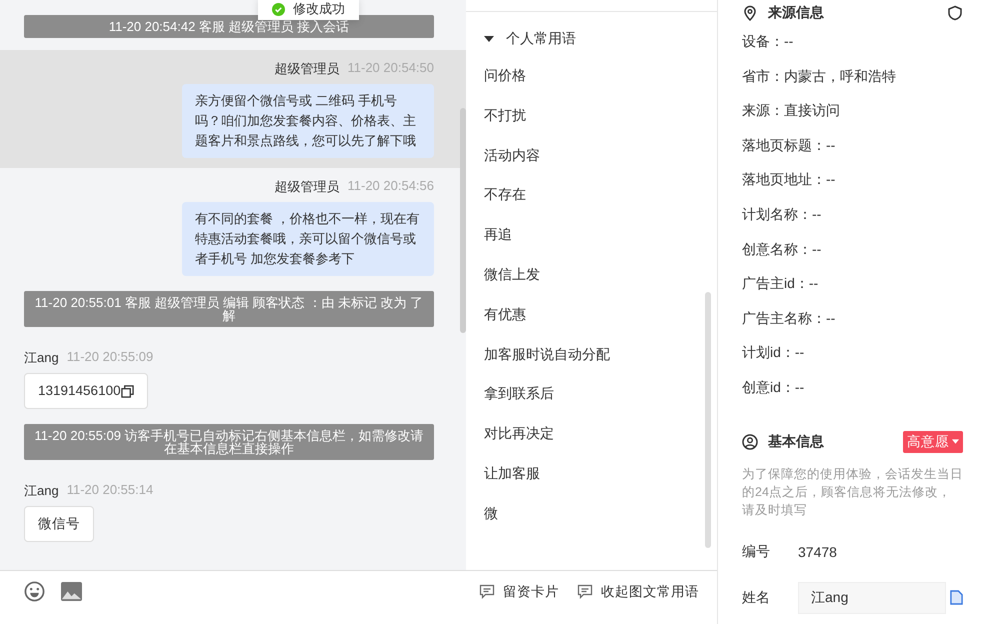 This screenshot has height=624, width=985. What do you see at coordinates (391, 186) in the screenshot?
I see `message-time: 11-20 20:54:56` at bounding box center [391, 186].